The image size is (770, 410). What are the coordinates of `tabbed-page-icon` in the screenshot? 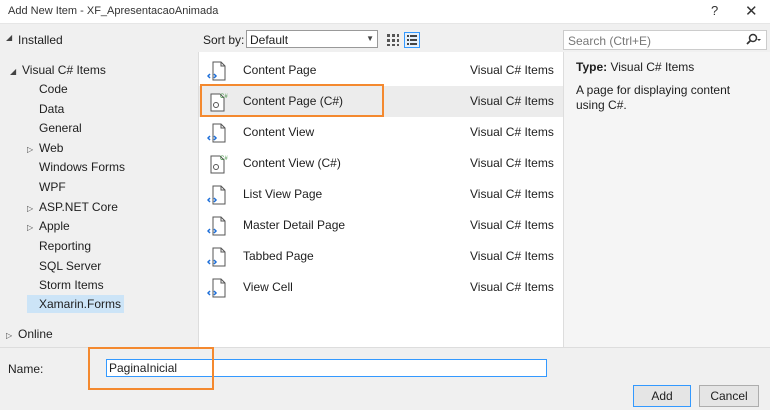 It's located at (216, 257).